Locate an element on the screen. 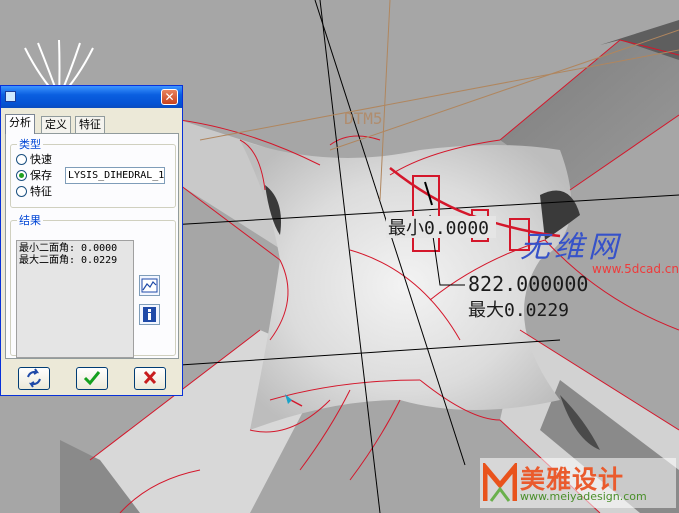  results-textbox: 最小二面角: 0.0000 最大二面角: 0.0229 is located at coordinates (75, 299).